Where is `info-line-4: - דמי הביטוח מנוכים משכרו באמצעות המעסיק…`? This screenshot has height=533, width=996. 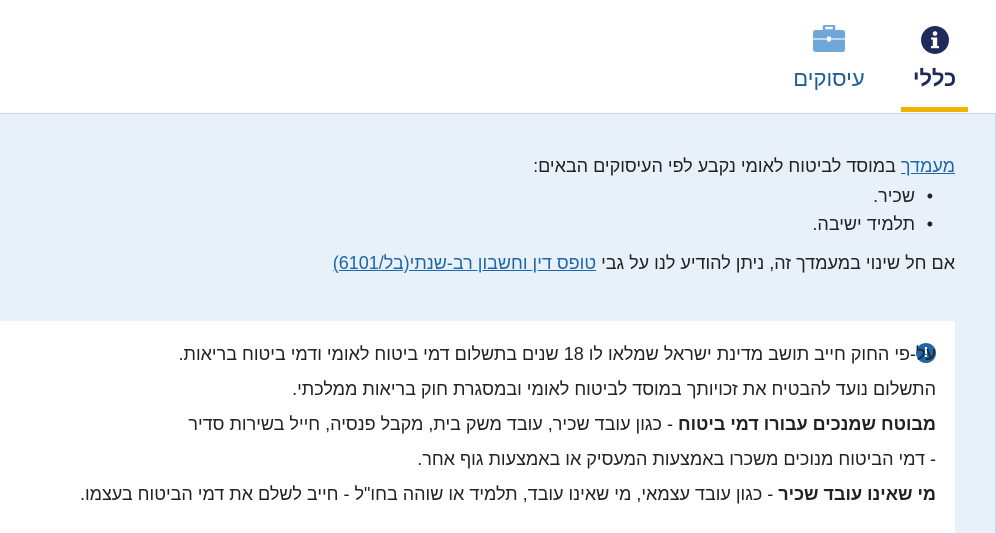
info-line-4: - דמי הביטוח מנוכים משכרו באמצעות המעסיק… is located at coordinates (676, 459).